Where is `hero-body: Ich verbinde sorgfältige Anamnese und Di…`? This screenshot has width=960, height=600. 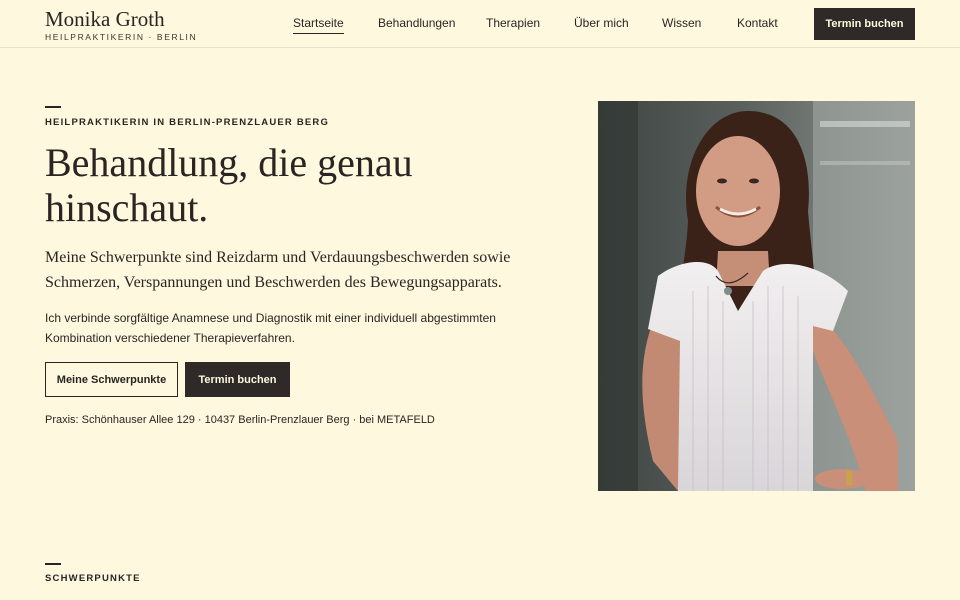
hero-body: Ich verbinde sorgfältige Anamnese und Di… is located at coordinates (270, 328).